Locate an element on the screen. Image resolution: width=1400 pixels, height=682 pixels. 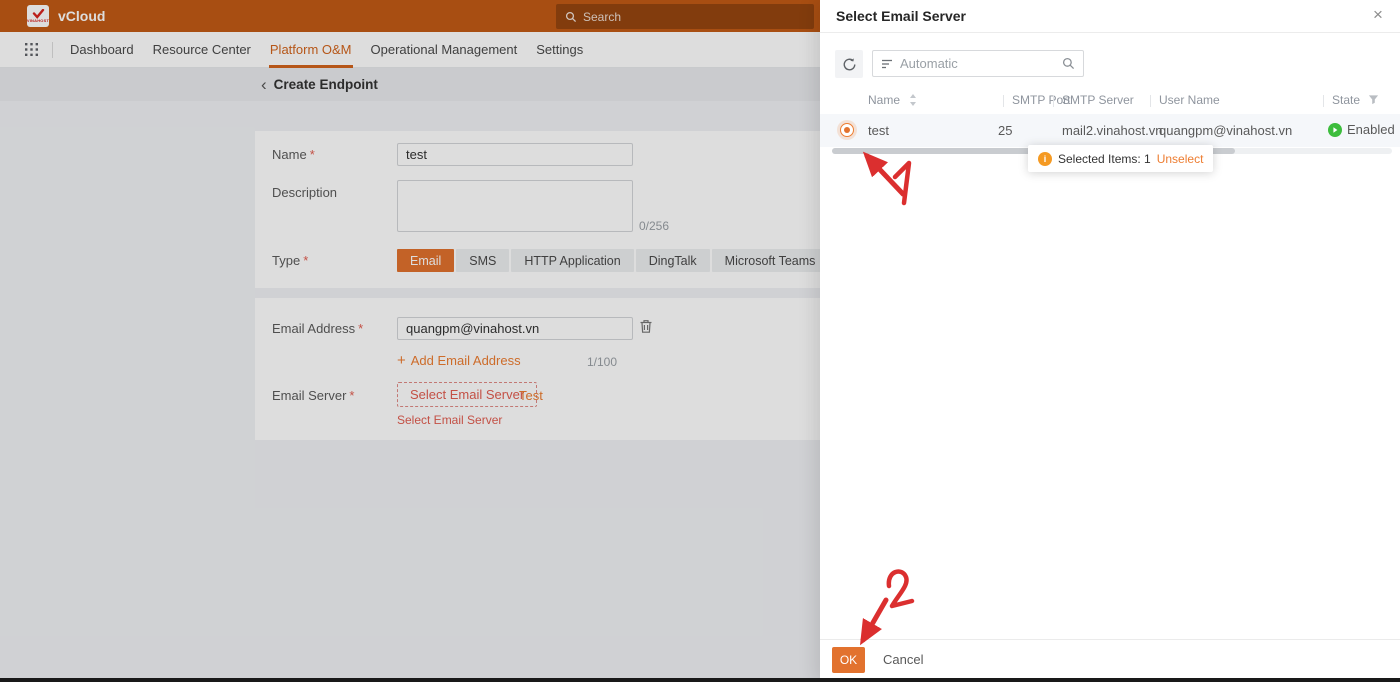
cancel-button: Cancel is located at coordinates (903, 659).